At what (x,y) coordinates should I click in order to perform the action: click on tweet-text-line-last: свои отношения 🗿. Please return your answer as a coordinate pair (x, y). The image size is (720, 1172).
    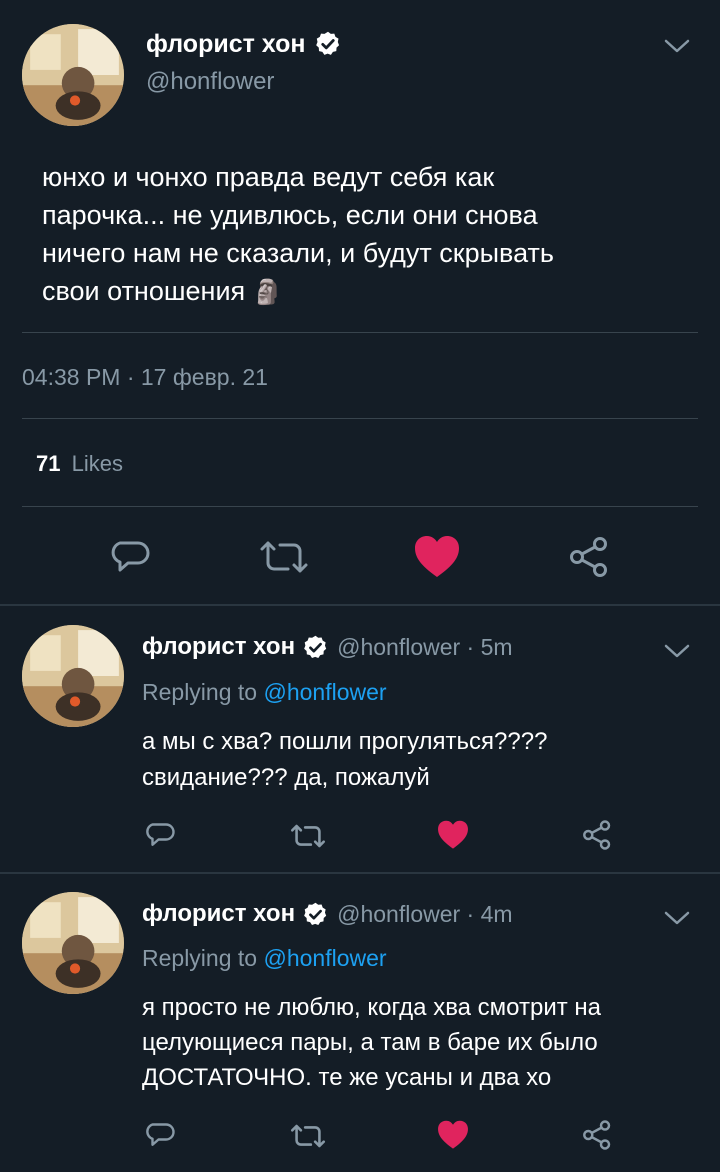
    Looking at the image, I should click on (372, 292).